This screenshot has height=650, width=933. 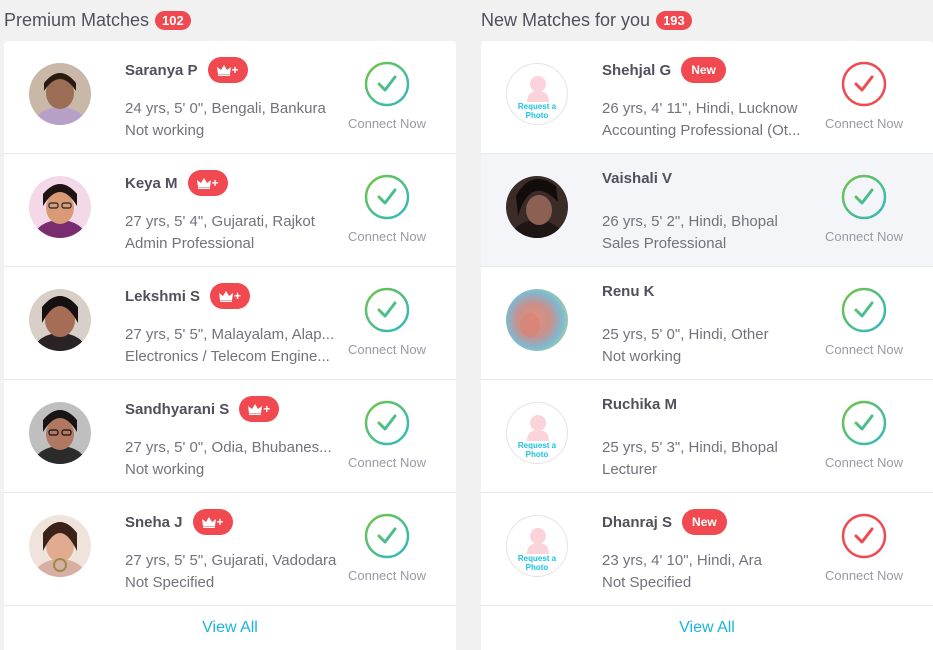 I want to click on match-details: 23 yrs, 4' 10", Hindi, Ara, so click(x=682, y=560).